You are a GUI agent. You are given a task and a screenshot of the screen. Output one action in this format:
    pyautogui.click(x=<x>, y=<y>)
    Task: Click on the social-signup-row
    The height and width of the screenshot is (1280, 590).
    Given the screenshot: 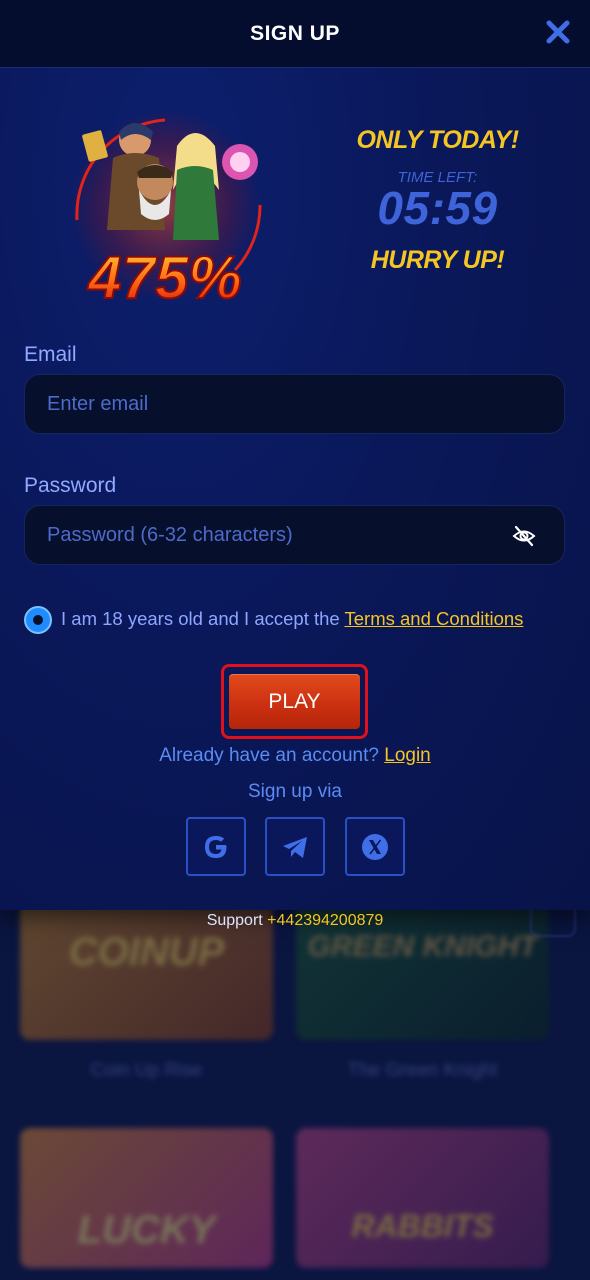 What is the action you would take?
    pyautogui.click(x=296, y=847)
    